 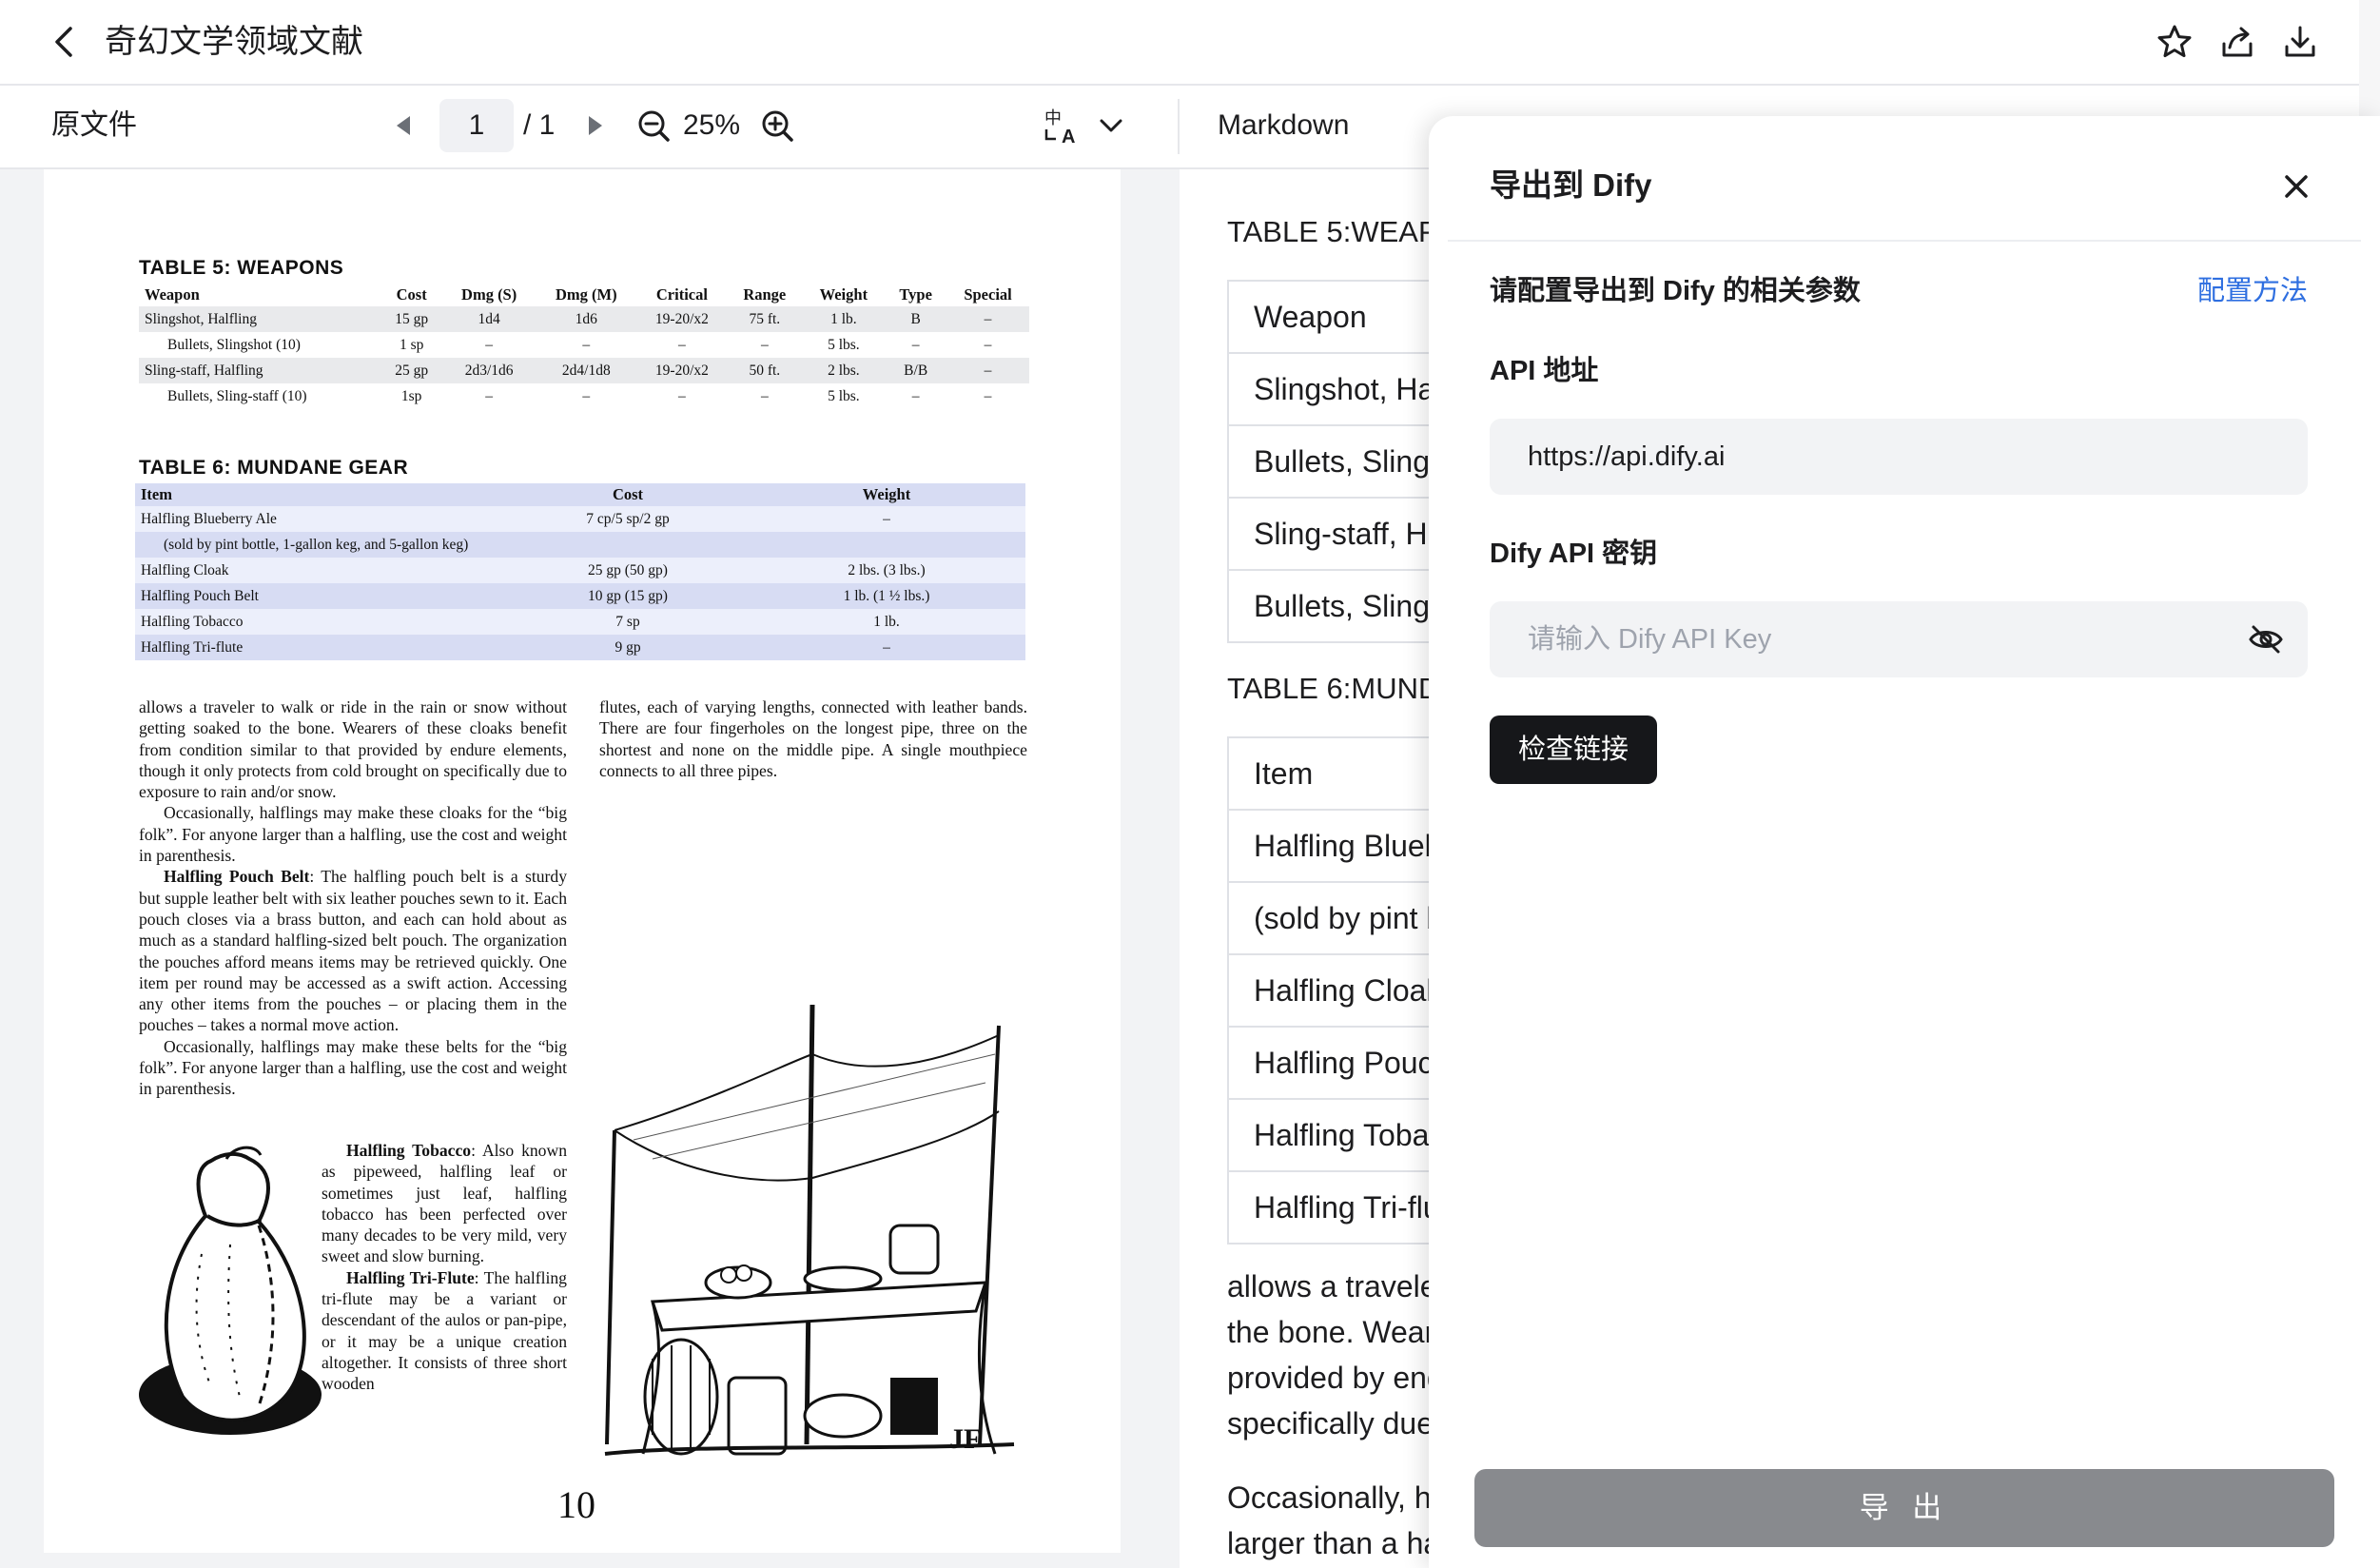 What do you see at coordinates (628, 569) in the screenshot?
I see `table-cell: 25 gp (50 gp)` at bounding box center [628, 569].